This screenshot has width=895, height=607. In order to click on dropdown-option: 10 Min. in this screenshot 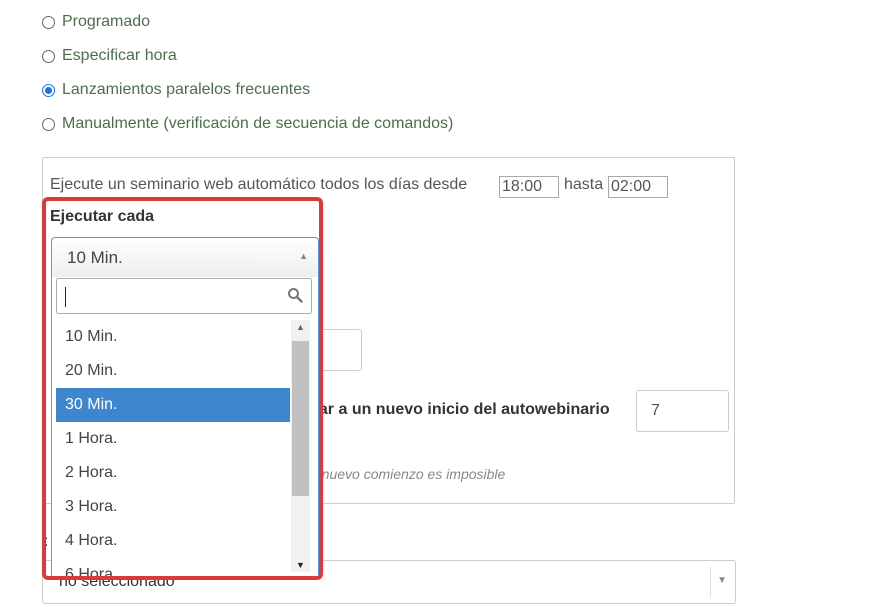, I will do `click(173, 337)`.